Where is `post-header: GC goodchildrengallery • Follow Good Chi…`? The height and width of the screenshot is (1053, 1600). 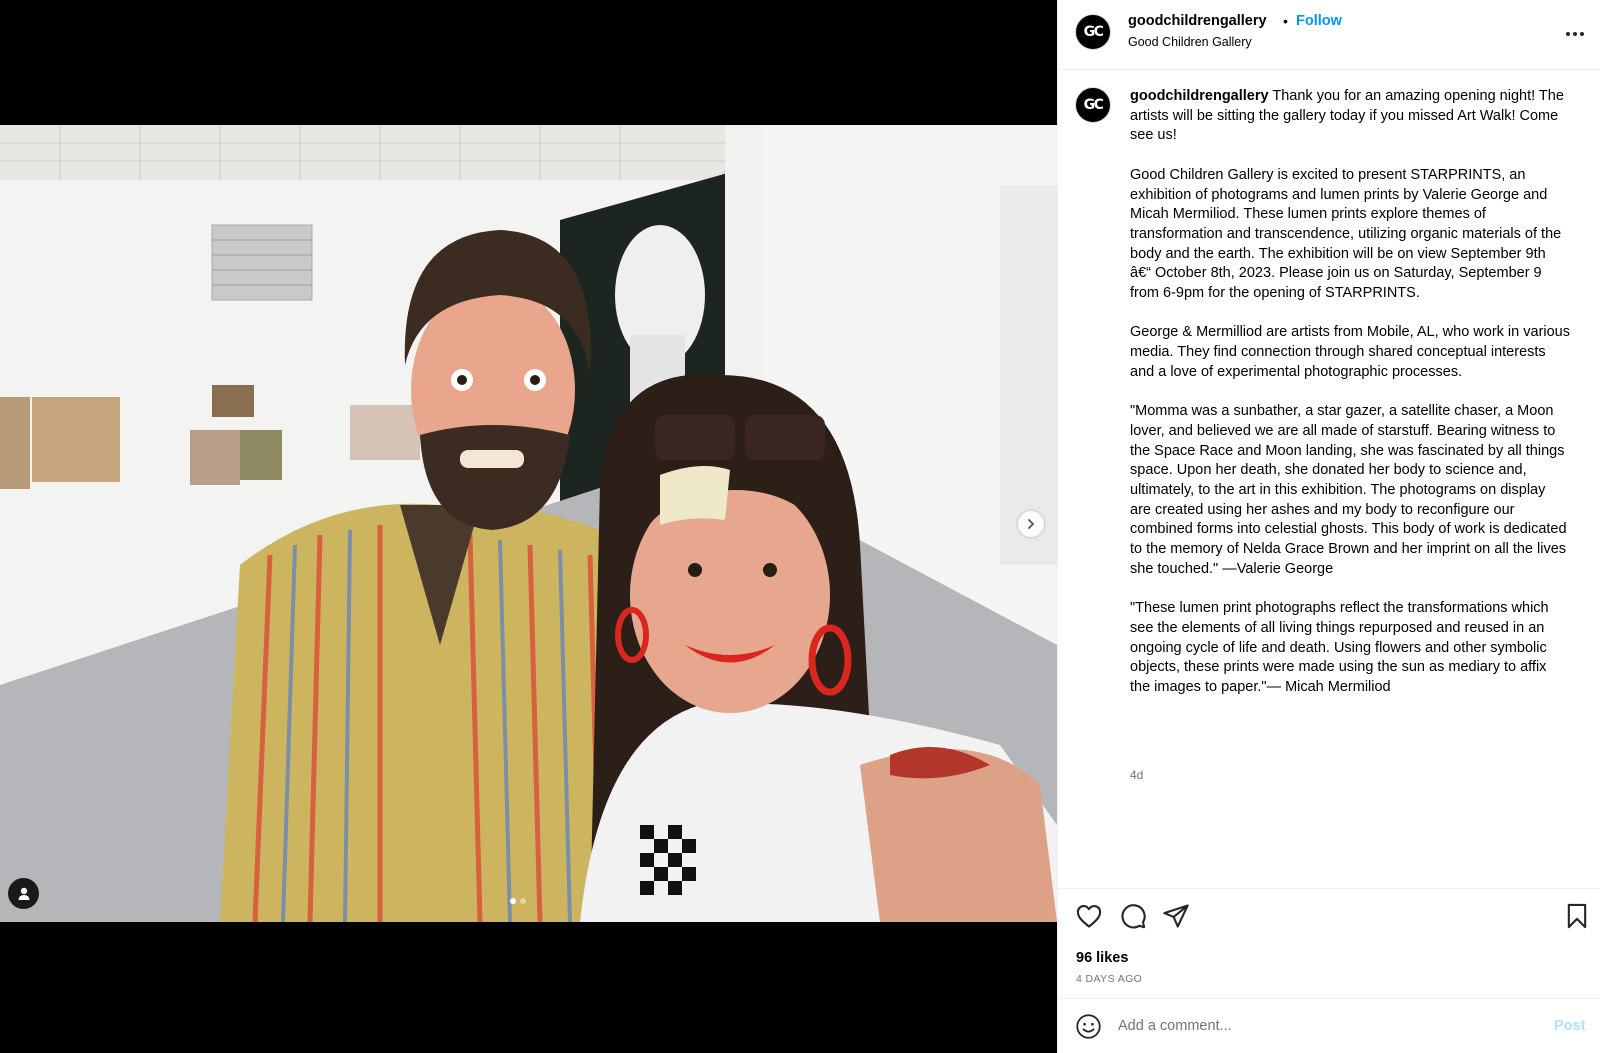
post-header: GC goodchildrengallery • Follow Good Chi… is located at coordinates (1329, 35).